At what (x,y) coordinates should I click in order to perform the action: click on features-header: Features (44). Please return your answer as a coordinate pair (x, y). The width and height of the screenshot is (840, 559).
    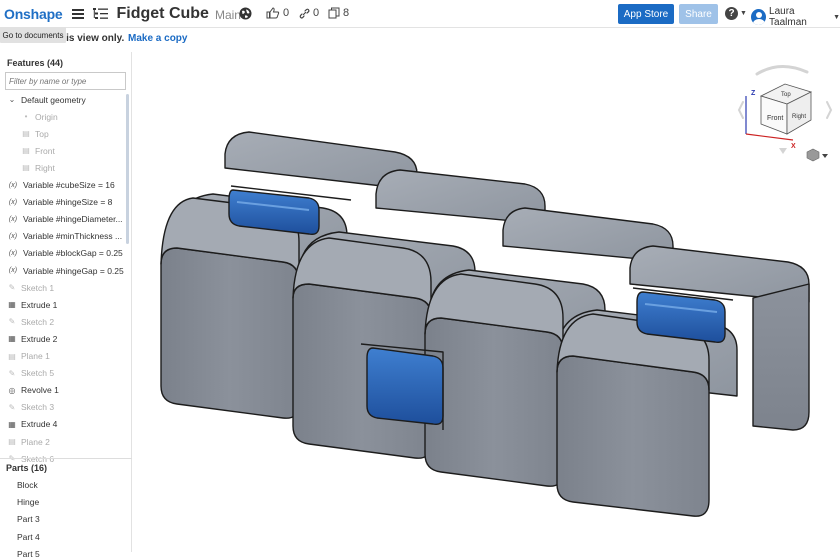
    Looking at the image, I should click on (35, 63).